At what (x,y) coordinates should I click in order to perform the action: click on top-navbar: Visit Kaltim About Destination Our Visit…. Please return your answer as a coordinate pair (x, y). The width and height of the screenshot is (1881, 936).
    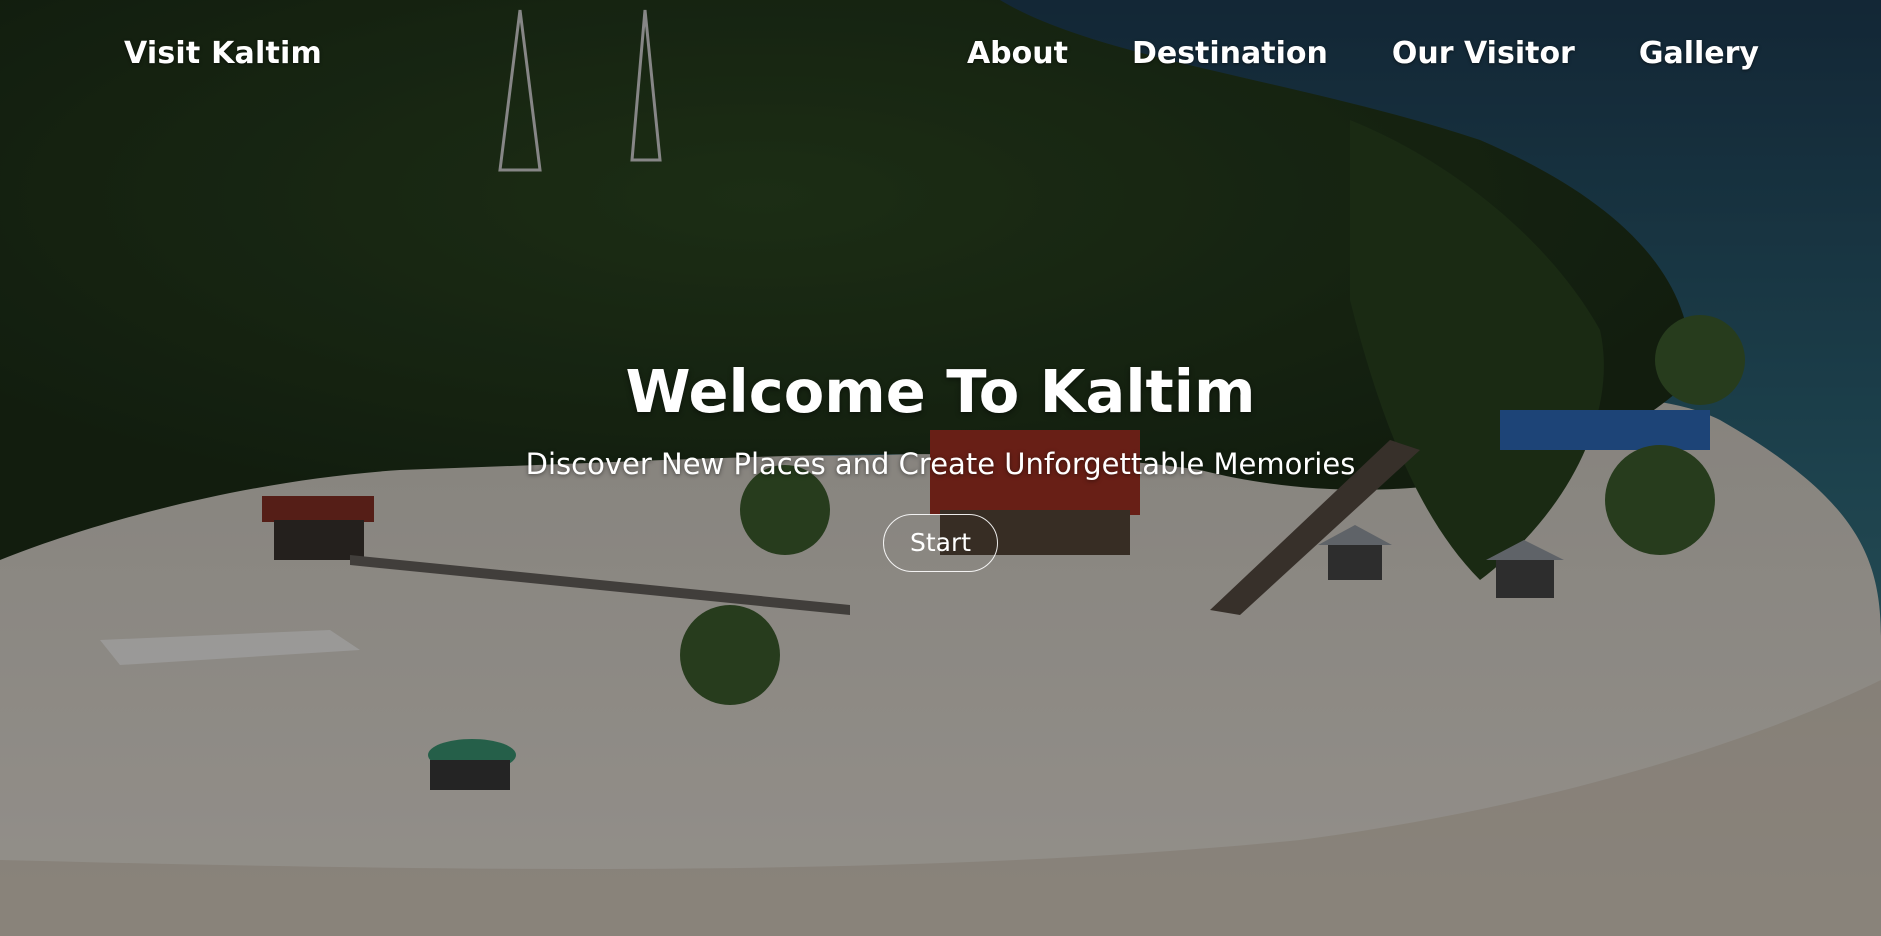
    Looking at the image, I should click on (940, 55).